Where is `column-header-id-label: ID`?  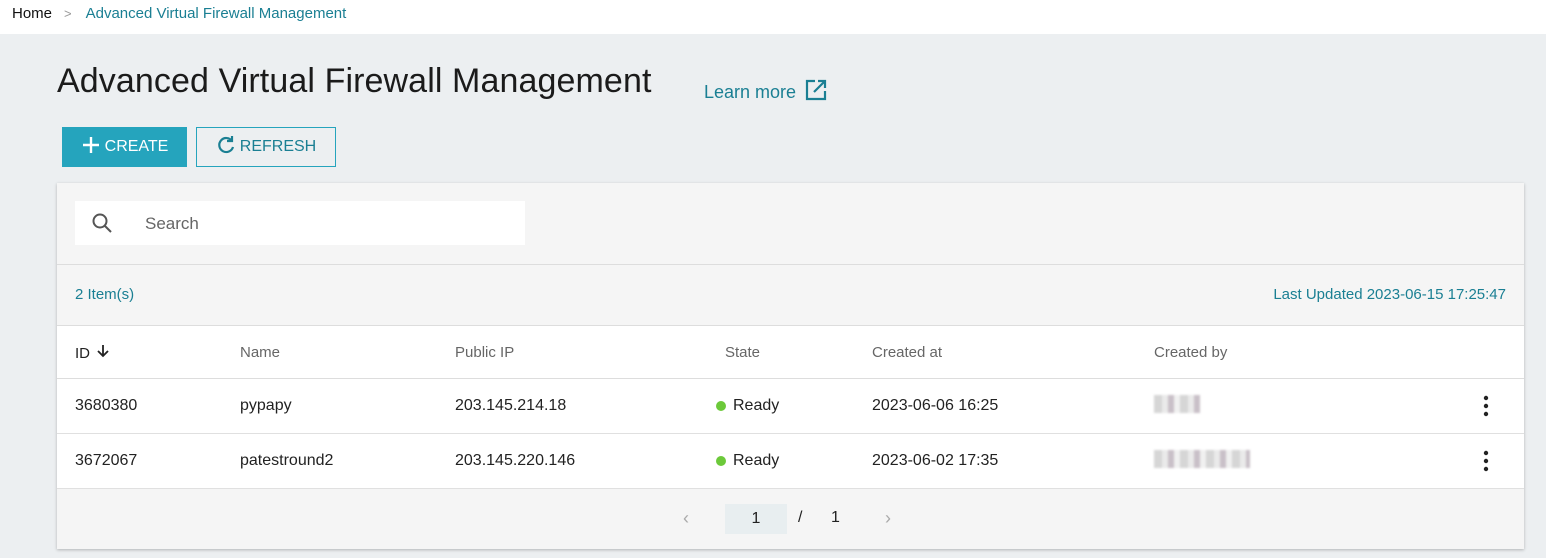 column-header-id-label: ID is located at coordinates (82, 353).